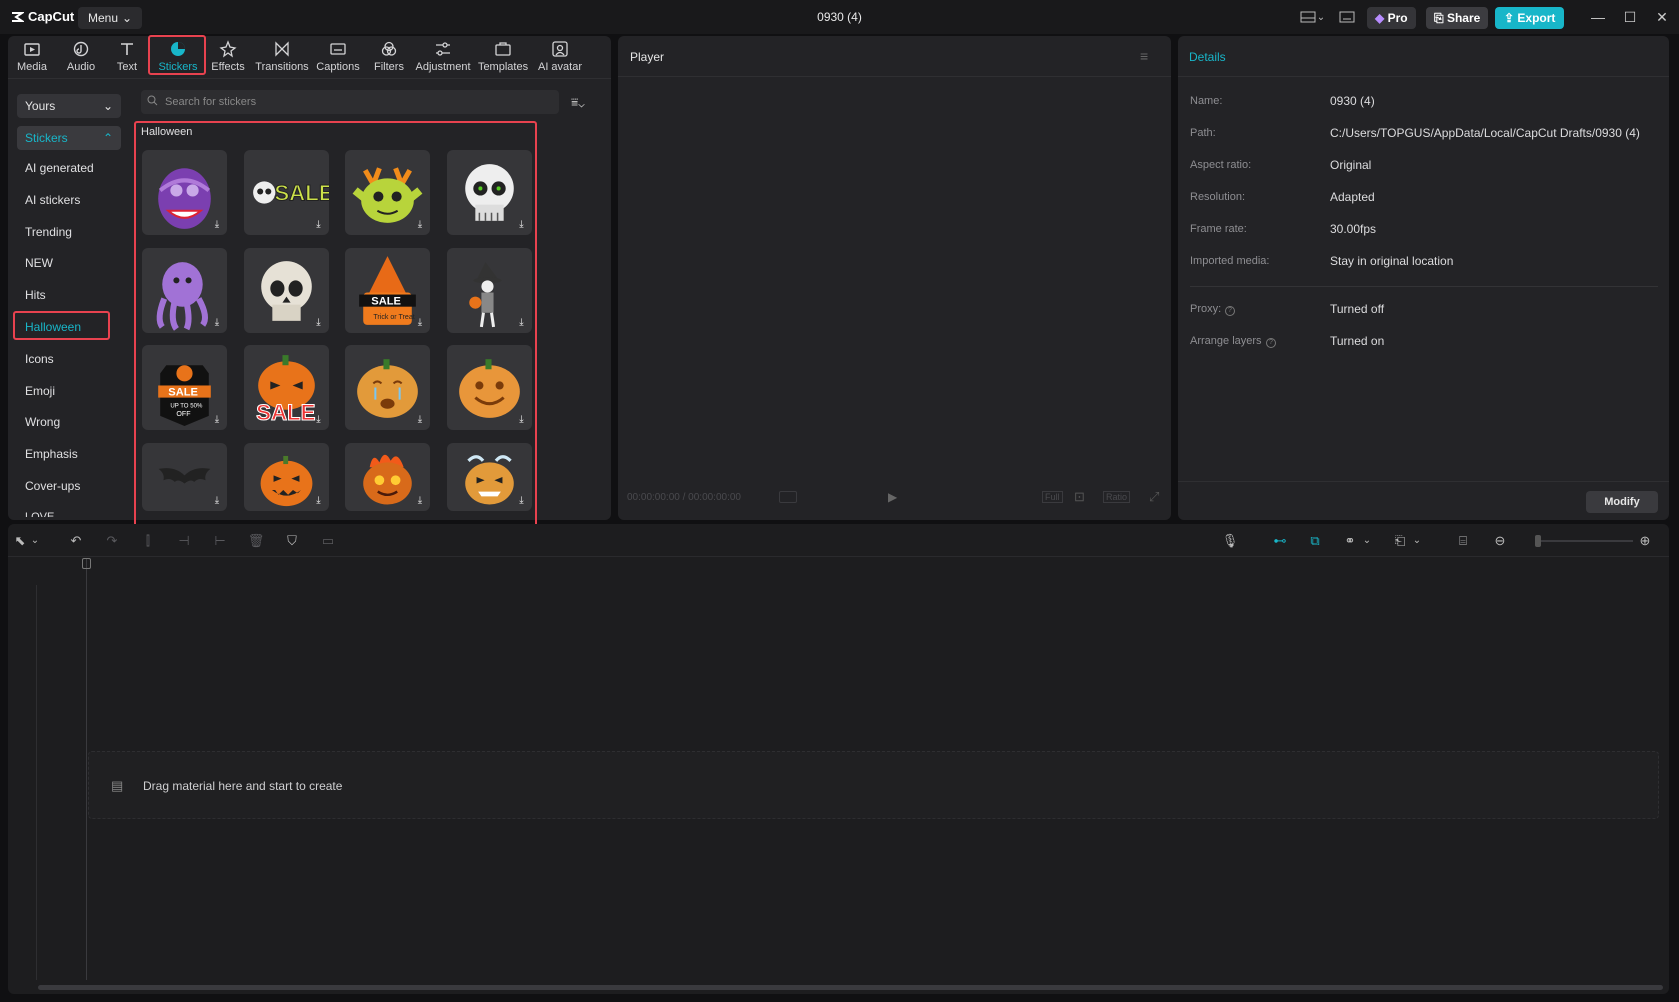 This screenshot has height=1002, width=1679. What do you see at coordinates (443, 60) in the screenshot?
I see `tab-adjustment: Adjustment` at bounding box center [443, 60].